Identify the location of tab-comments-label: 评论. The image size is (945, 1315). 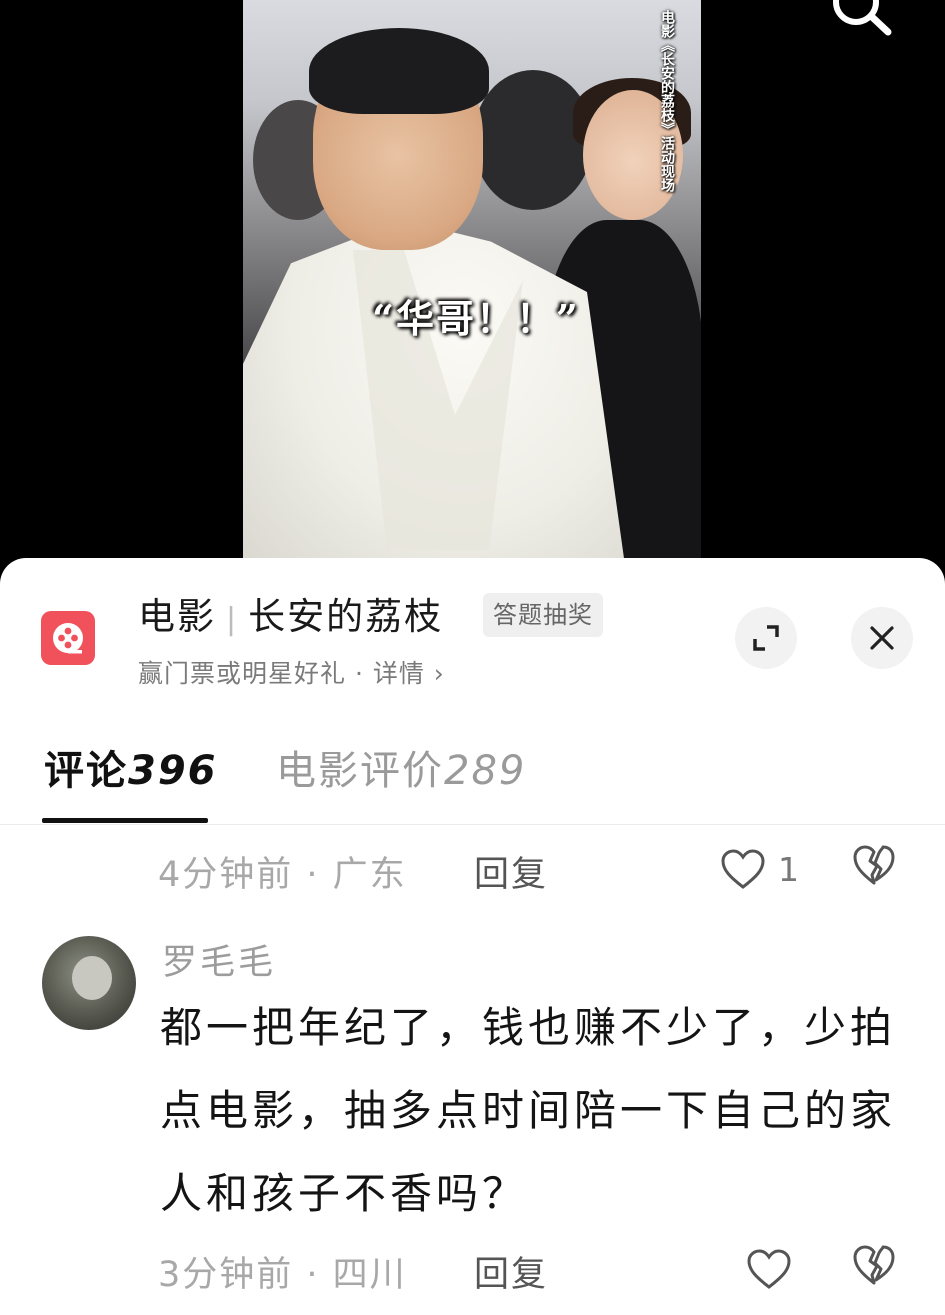
(86, 771).